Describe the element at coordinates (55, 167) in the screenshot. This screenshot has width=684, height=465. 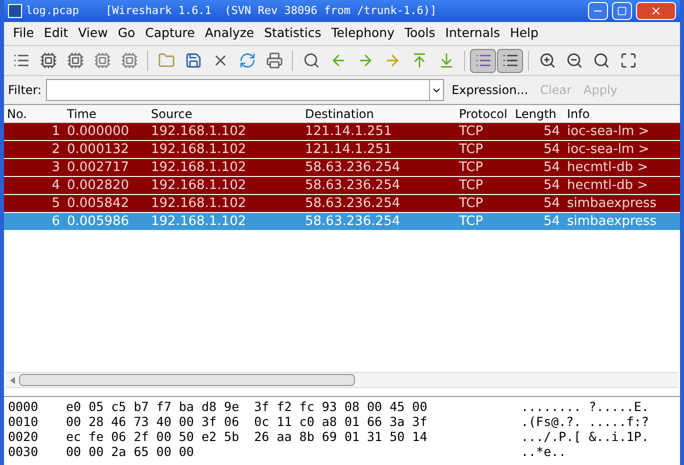
I see `table-cell-text: 3` at that location.